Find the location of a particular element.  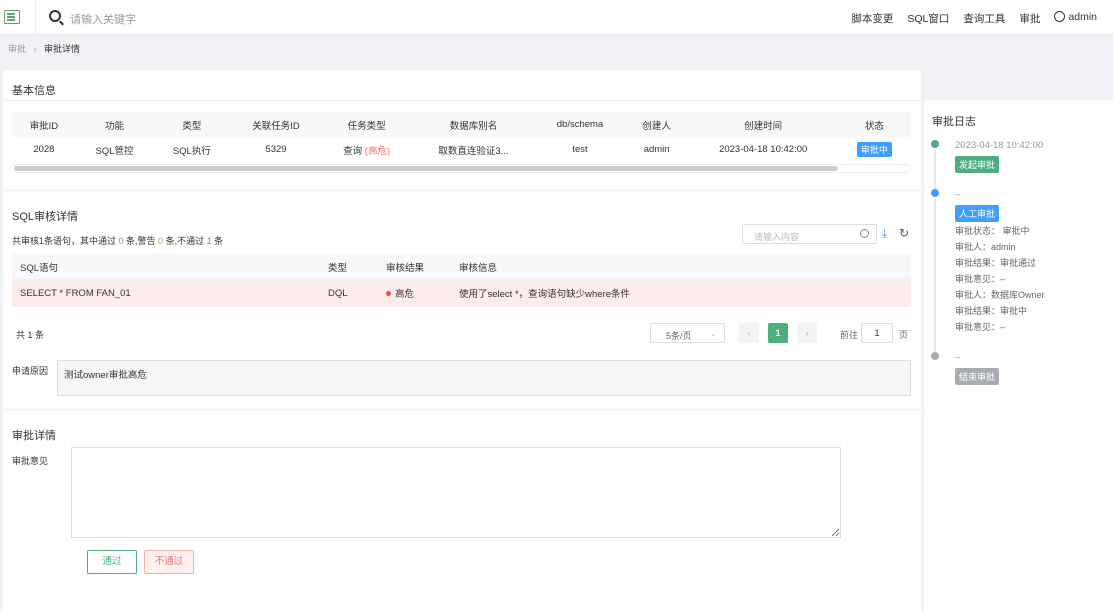

table-header-row: SQL语句 类型 审核结果 审核信息 is located at coordinates (461, 266).